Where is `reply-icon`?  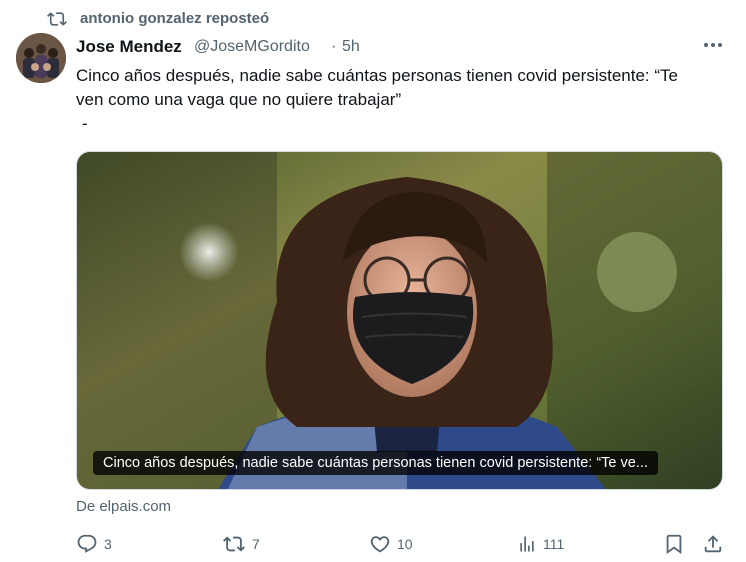 reply-icon is located at coordinates (87, 543).